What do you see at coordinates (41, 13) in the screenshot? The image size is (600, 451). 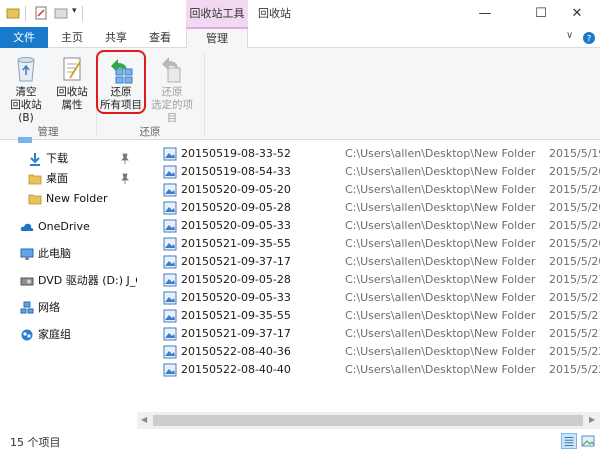 I see `properties-quick-icon` at bounding box center [41, 13].